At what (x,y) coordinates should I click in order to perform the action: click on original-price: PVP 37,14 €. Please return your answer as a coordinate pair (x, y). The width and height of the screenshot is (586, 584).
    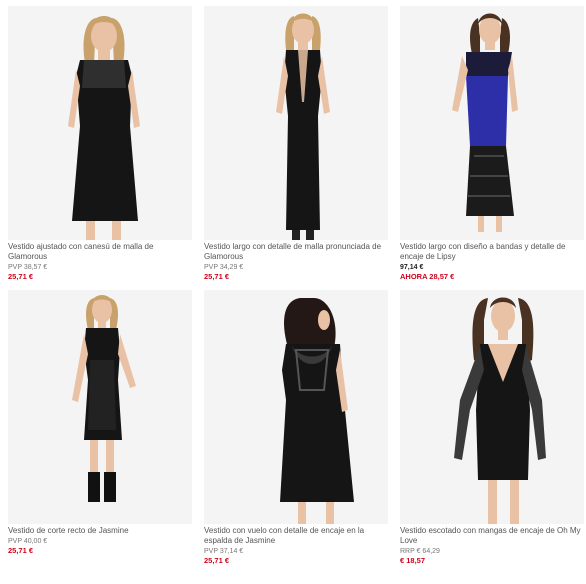
    Looking at the image, I should click on (224, 551).